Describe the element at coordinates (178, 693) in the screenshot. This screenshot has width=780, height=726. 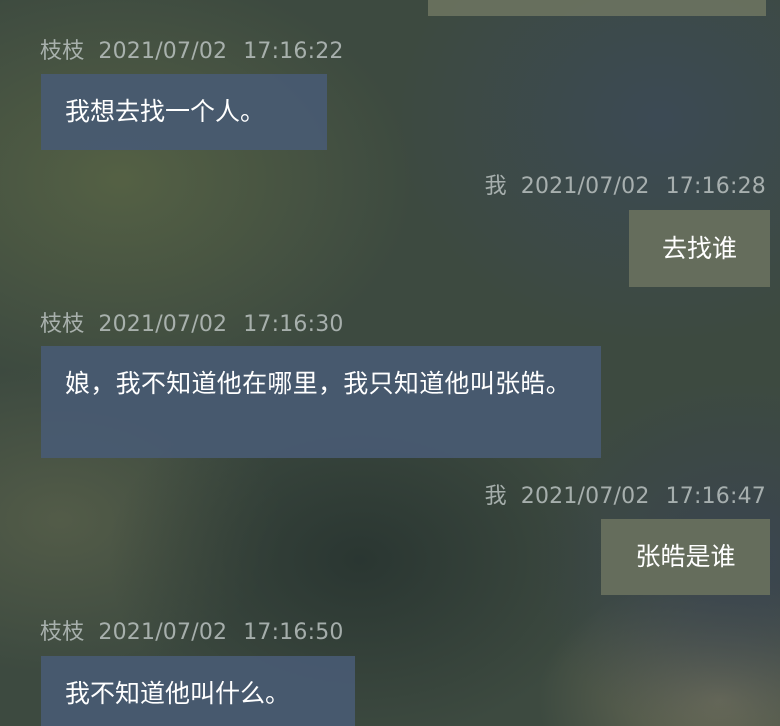
I see `message-text: 我不知道他叫什么。` at that location.